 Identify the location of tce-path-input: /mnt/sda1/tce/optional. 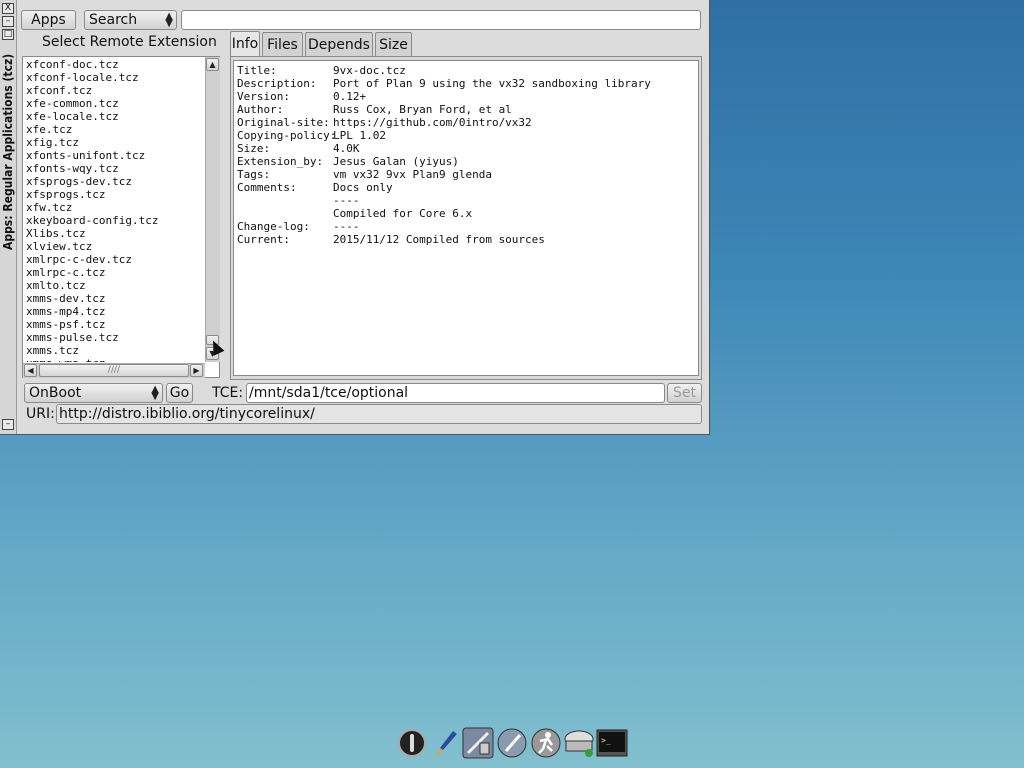
(455, 393).